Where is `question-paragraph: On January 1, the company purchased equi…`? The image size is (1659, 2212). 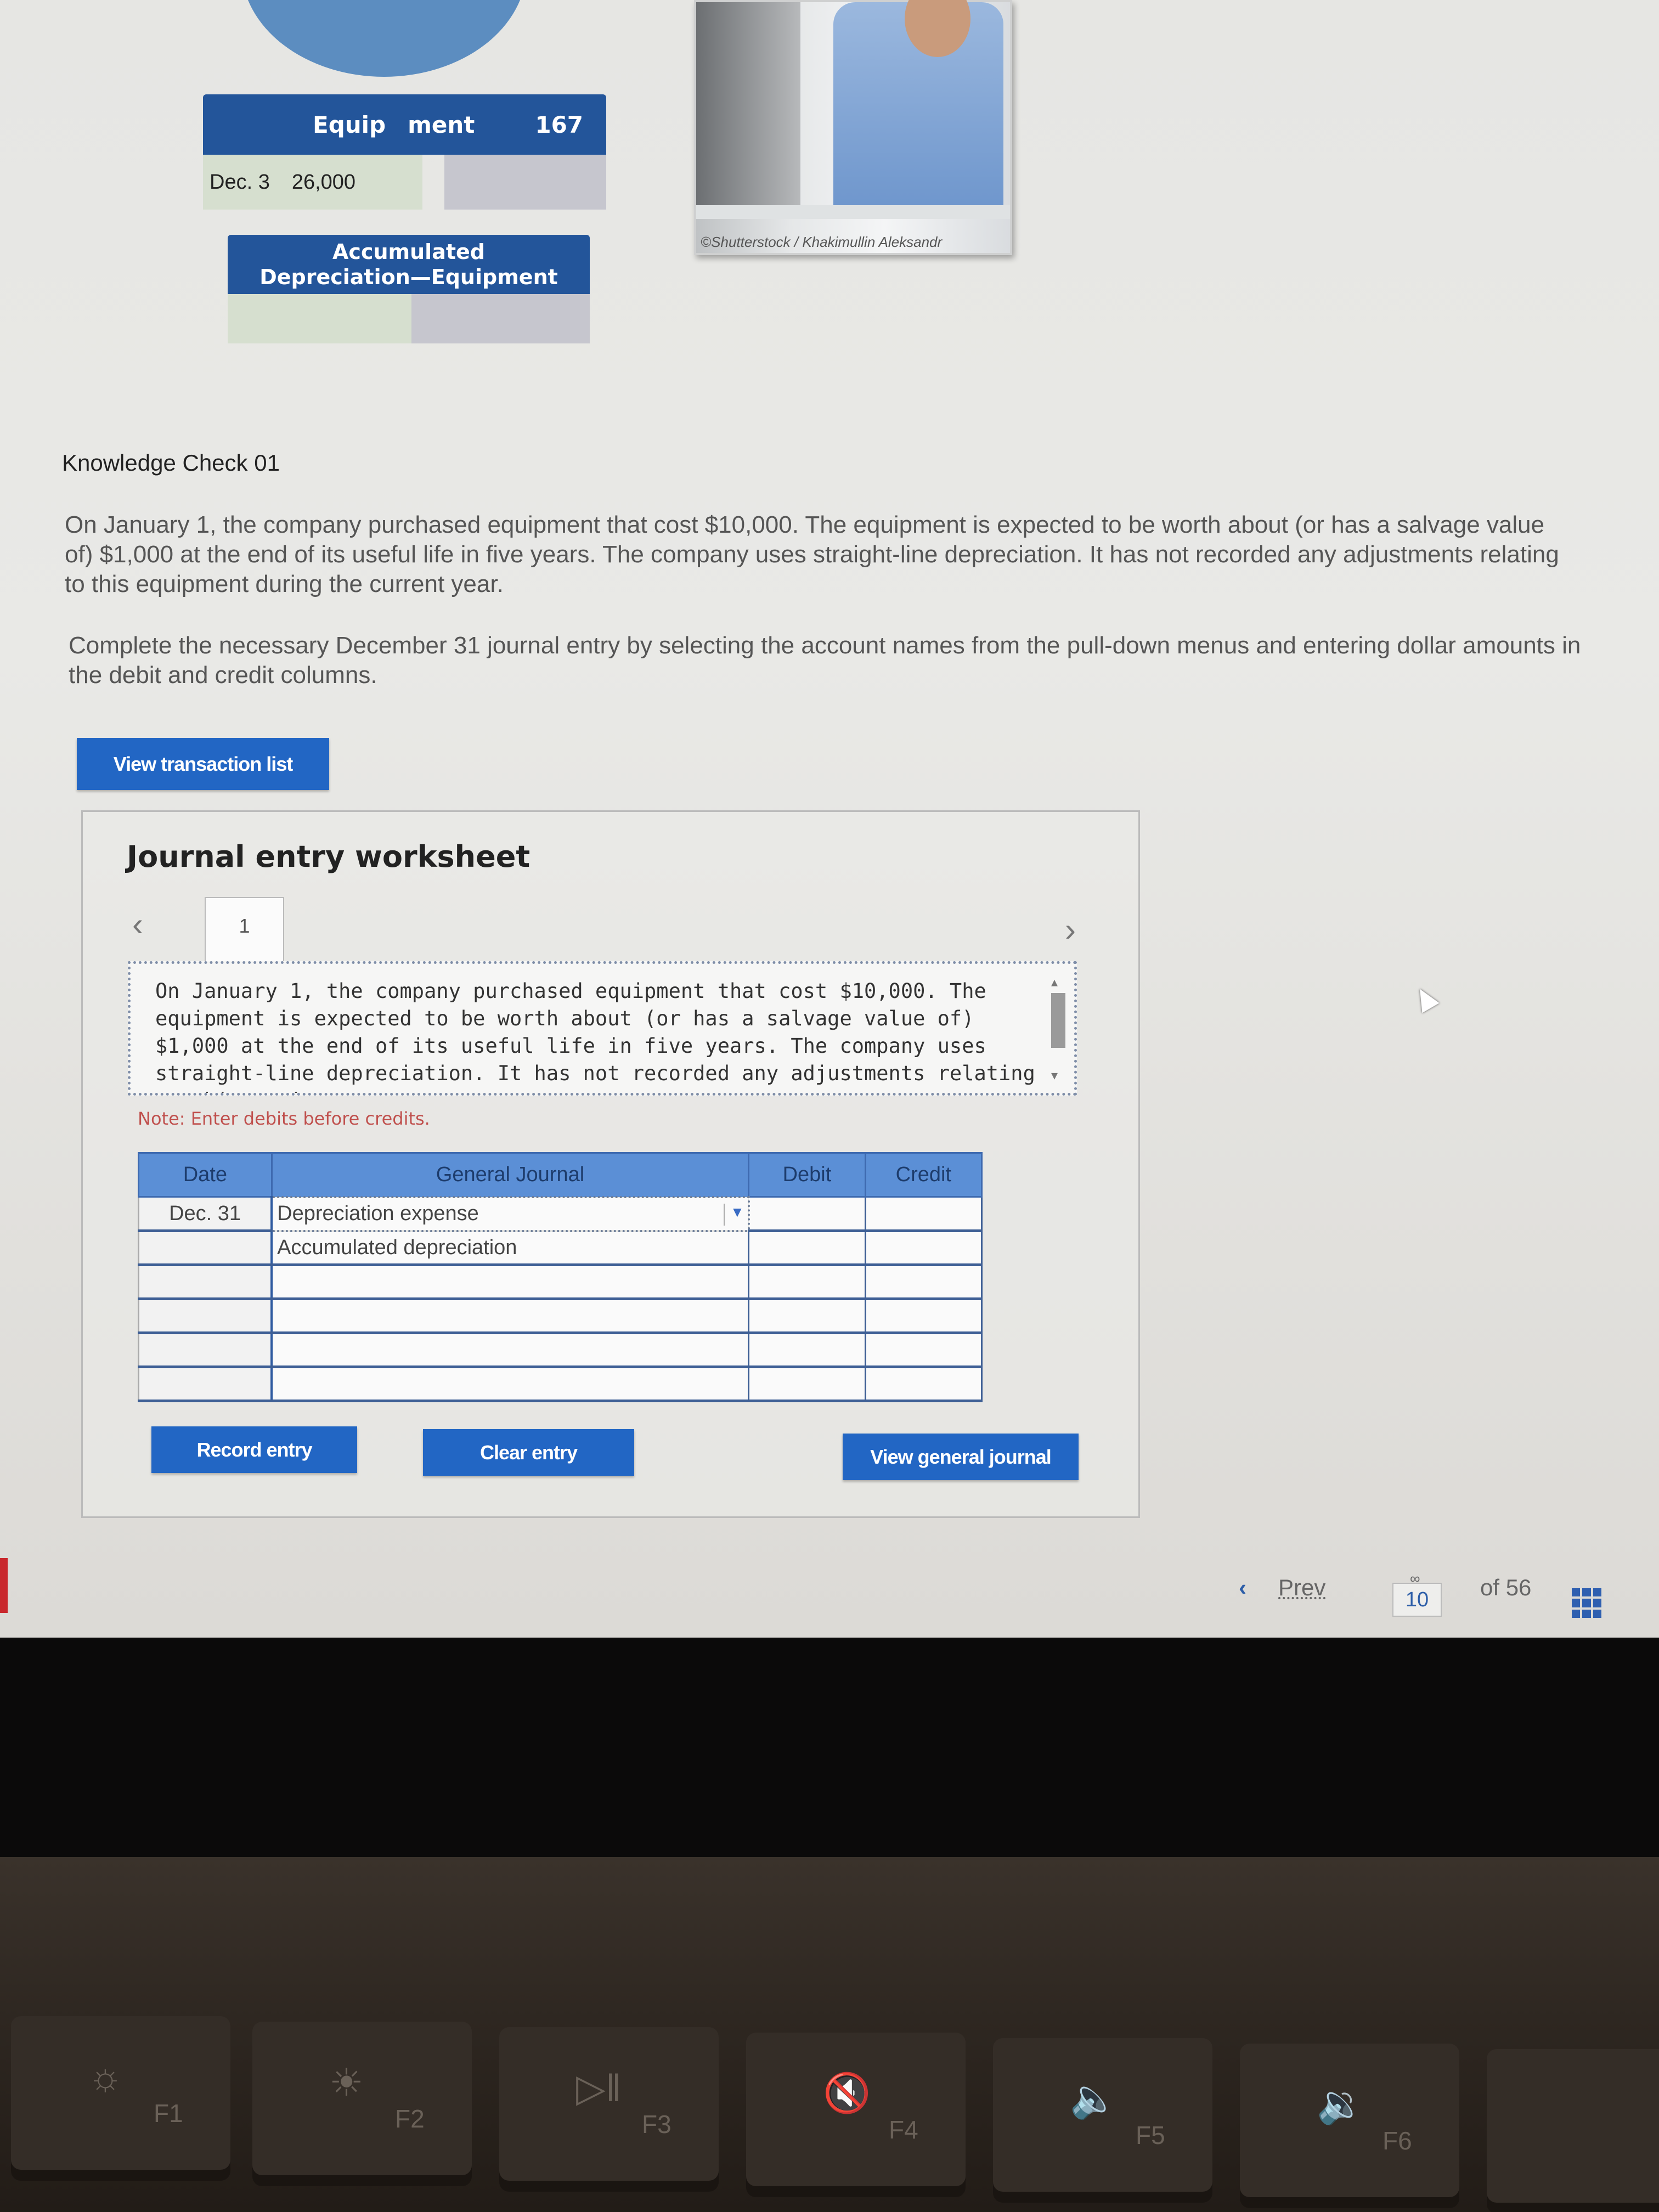
question-paragraph: On January 1, the company purchased equi… is located at coordinates (812, 554).